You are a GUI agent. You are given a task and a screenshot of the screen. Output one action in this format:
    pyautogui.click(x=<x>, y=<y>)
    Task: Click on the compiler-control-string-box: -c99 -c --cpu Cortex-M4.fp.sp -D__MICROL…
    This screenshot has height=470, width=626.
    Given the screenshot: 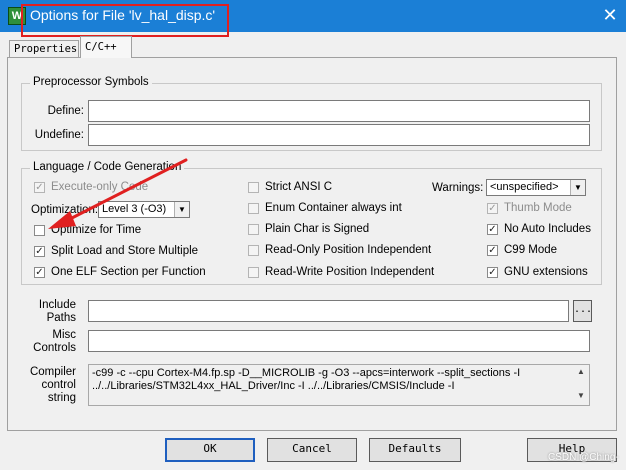 What is the action you would take?
    pyautogui.click(x=339, y=385)
    